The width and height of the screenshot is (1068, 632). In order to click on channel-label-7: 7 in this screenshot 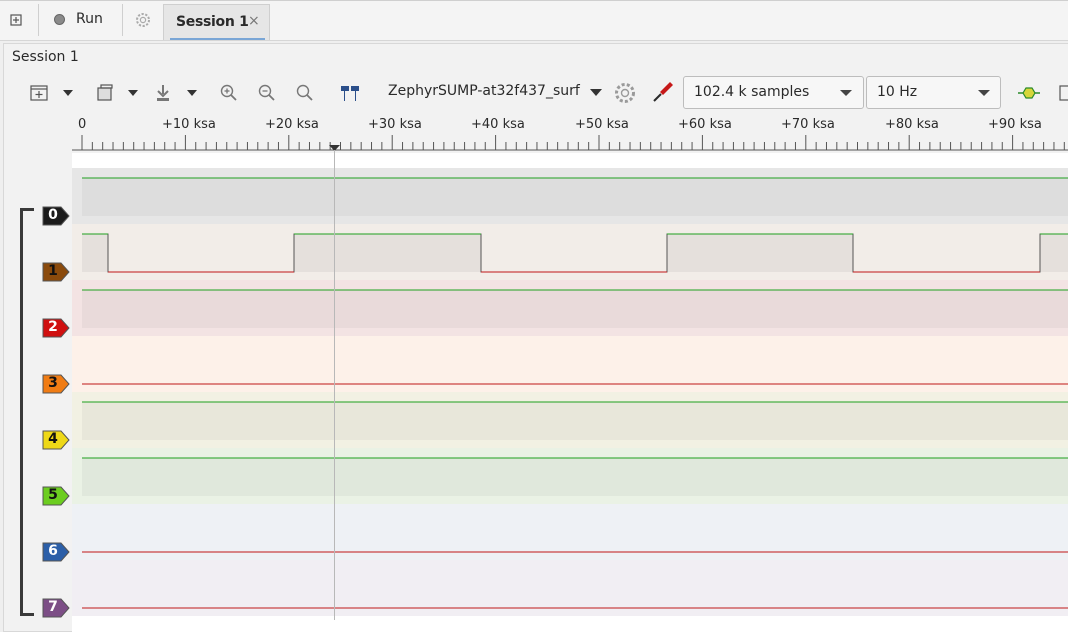, I will do `click(56, 608)`.